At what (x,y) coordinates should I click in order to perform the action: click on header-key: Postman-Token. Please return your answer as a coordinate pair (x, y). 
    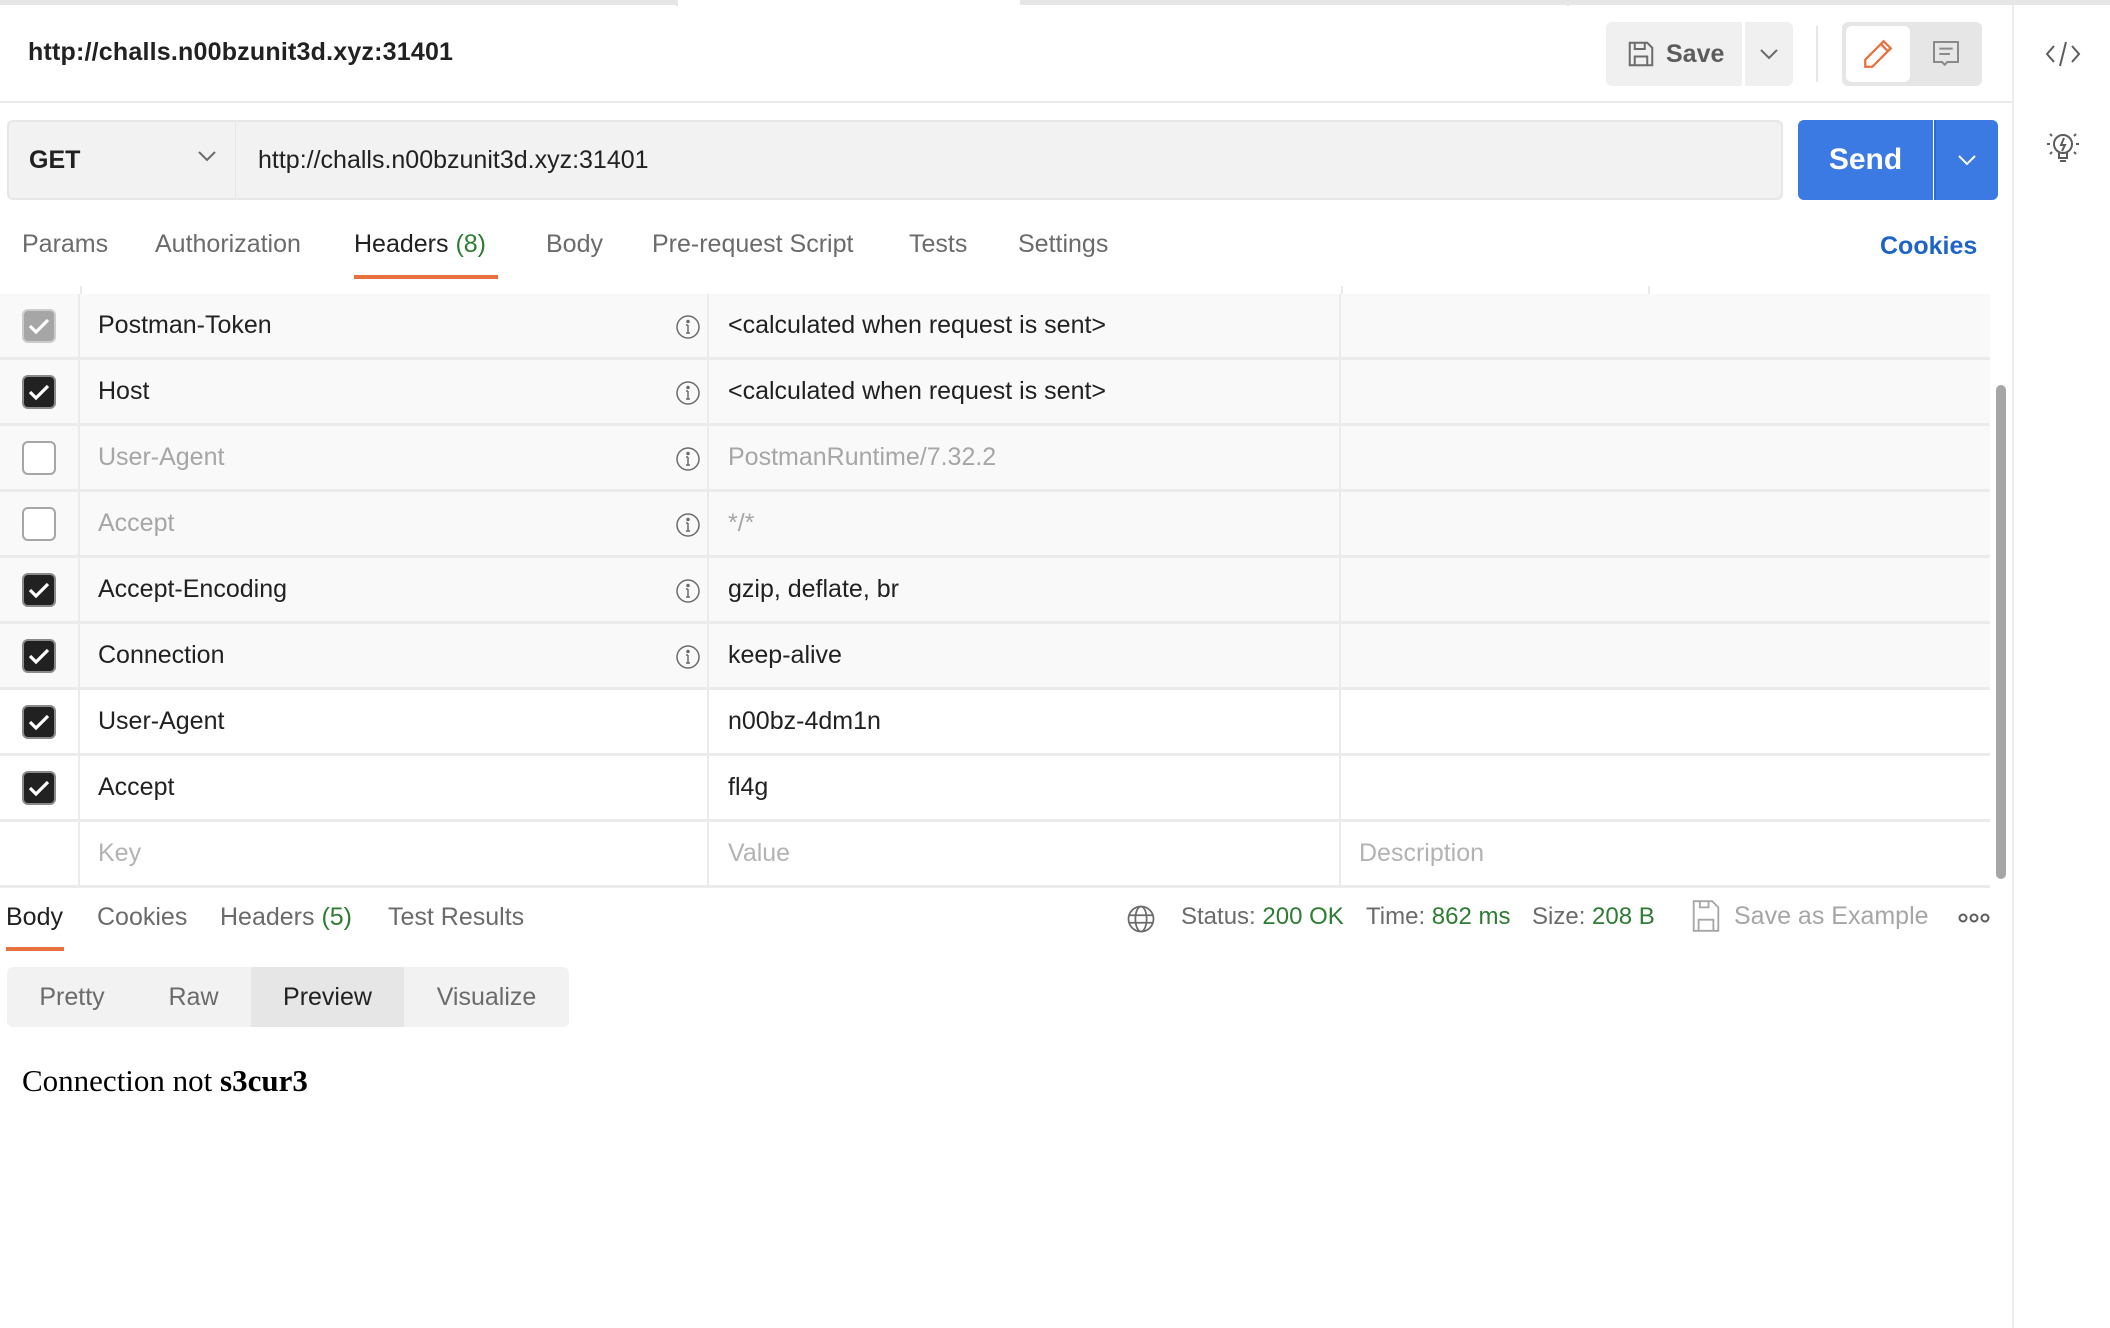
    Looking at the image, I should click on (394, 325).